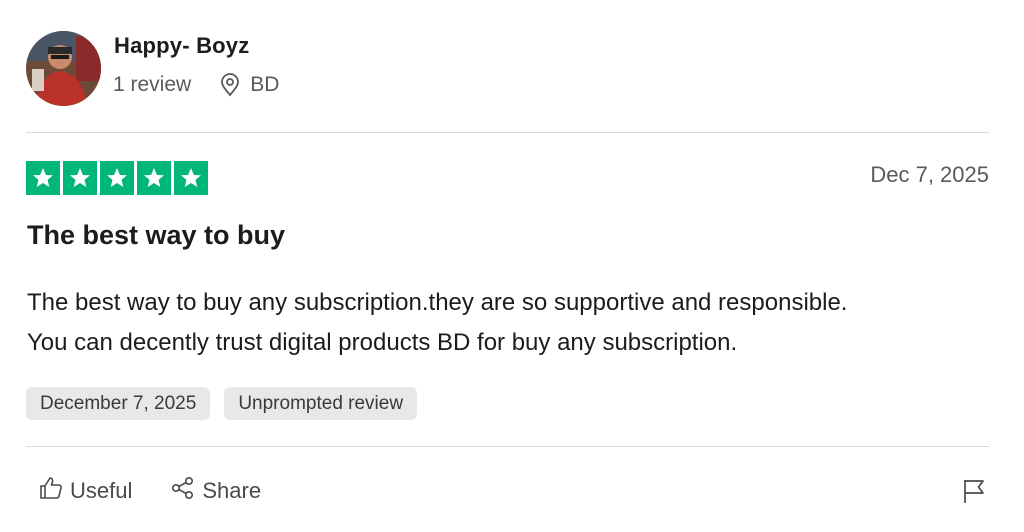  I want to click on reviewer-location: BD, so click(265, 84).